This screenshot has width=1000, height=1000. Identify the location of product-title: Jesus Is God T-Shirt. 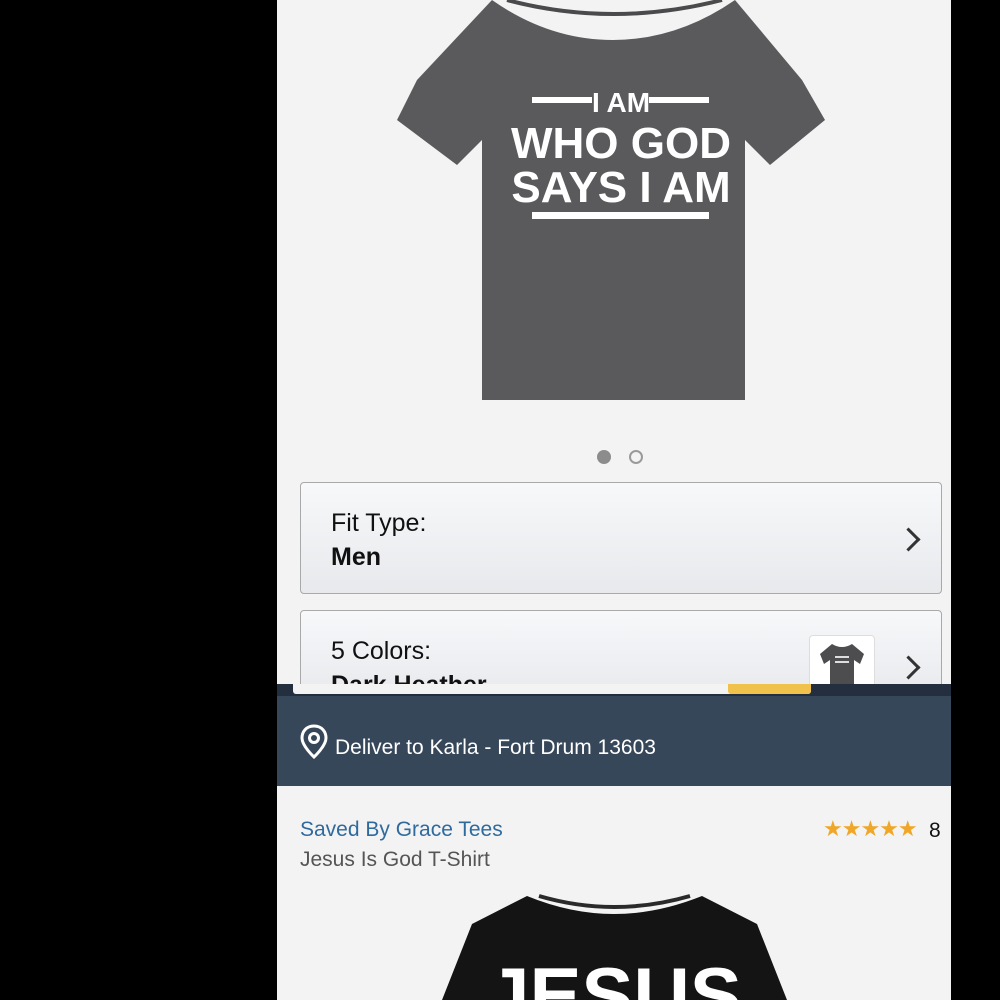
(395, 860).